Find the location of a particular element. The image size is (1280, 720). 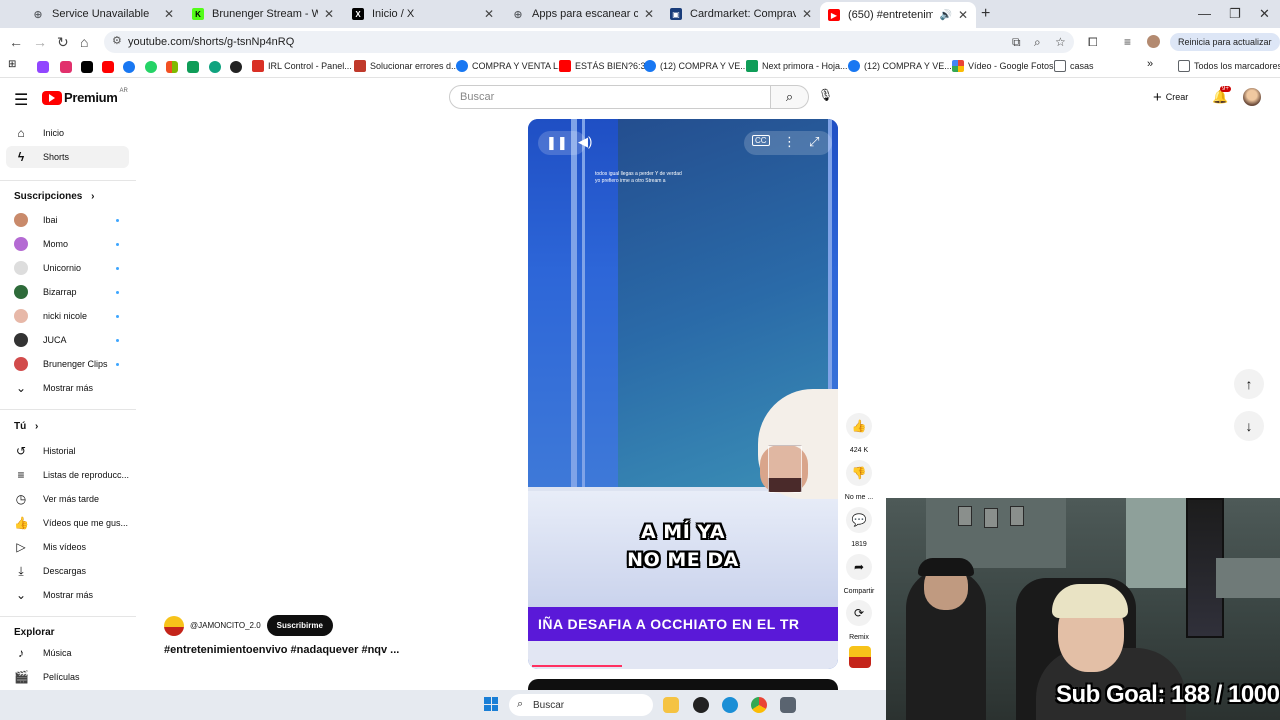

sidebar-item-historial: ↺ Historial is located at coordinates (67, 451).